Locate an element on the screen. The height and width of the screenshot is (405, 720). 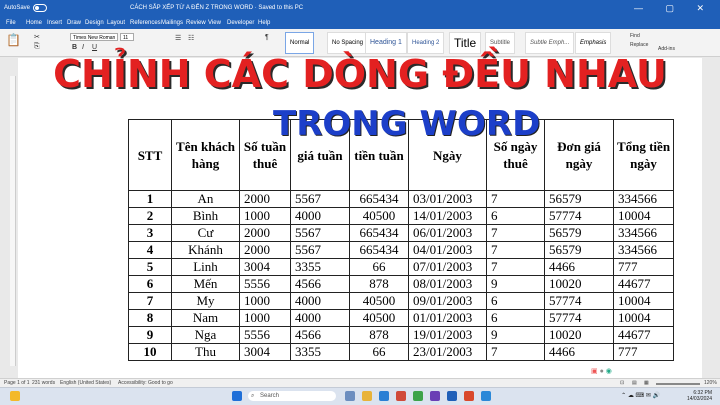
cell-stt: 10 is located at coordinates (150, 352).